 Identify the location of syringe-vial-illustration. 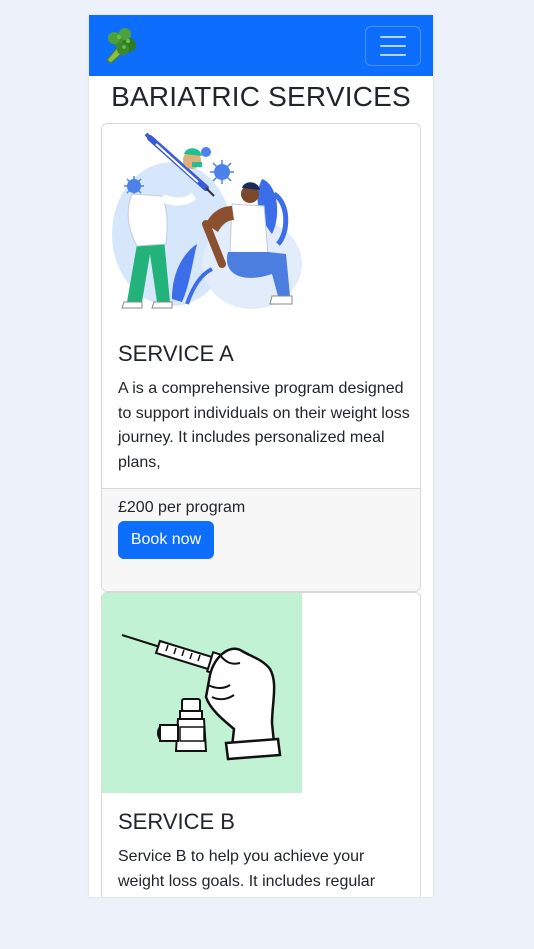
(202, 693).